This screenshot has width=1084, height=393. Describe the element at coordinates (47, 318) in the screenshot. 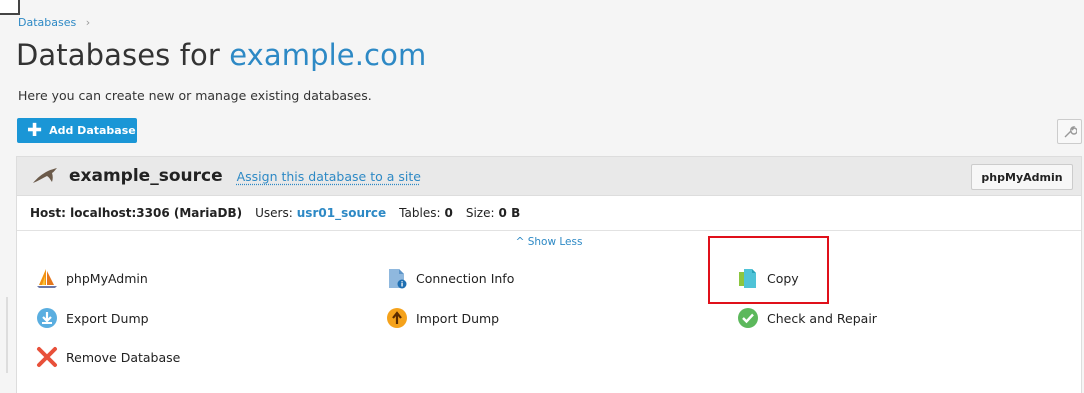

I see `export-dump-icon` at that location.